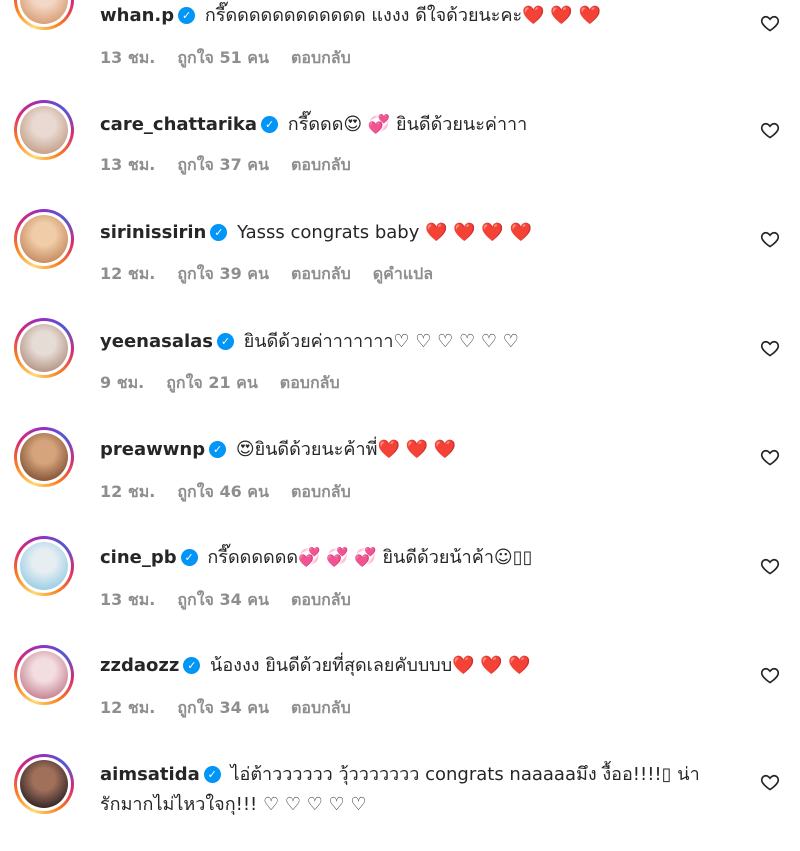 The image size is (800, 851). What do you see at coordinates (381, 341) in the screenshot?
I see `comment-text: ยินดีด้วยค่าาาาาาา♡ ♡ ♡ ♡ ♡ ♡` at bounding box center [381, 341].